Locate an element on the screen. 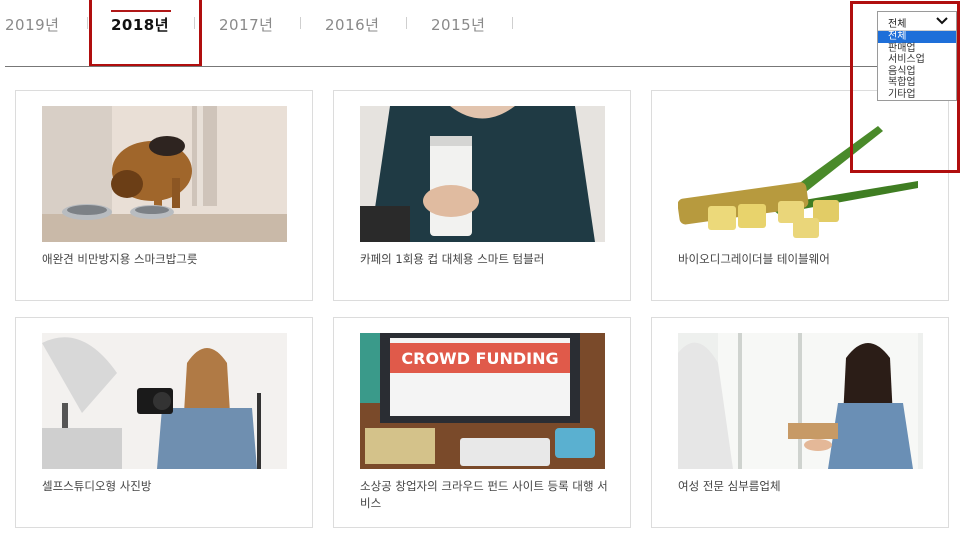 Image resolution: width=960 pixels, height=540 pixels. crowd-funding-photo: CROWD FUNDING is located at coordinates (482, 401).